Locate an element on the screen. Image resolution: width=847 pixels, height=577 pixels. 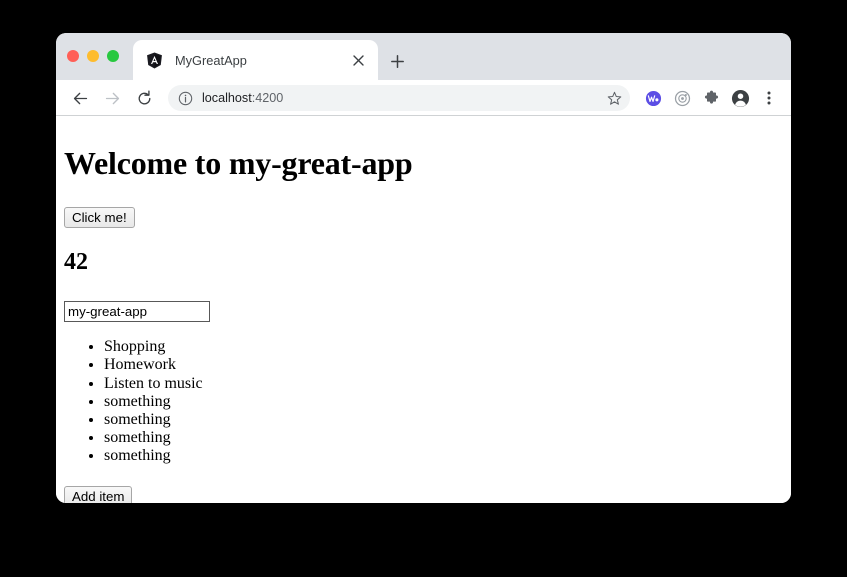
reload-button is located at coordinates (144, 98).